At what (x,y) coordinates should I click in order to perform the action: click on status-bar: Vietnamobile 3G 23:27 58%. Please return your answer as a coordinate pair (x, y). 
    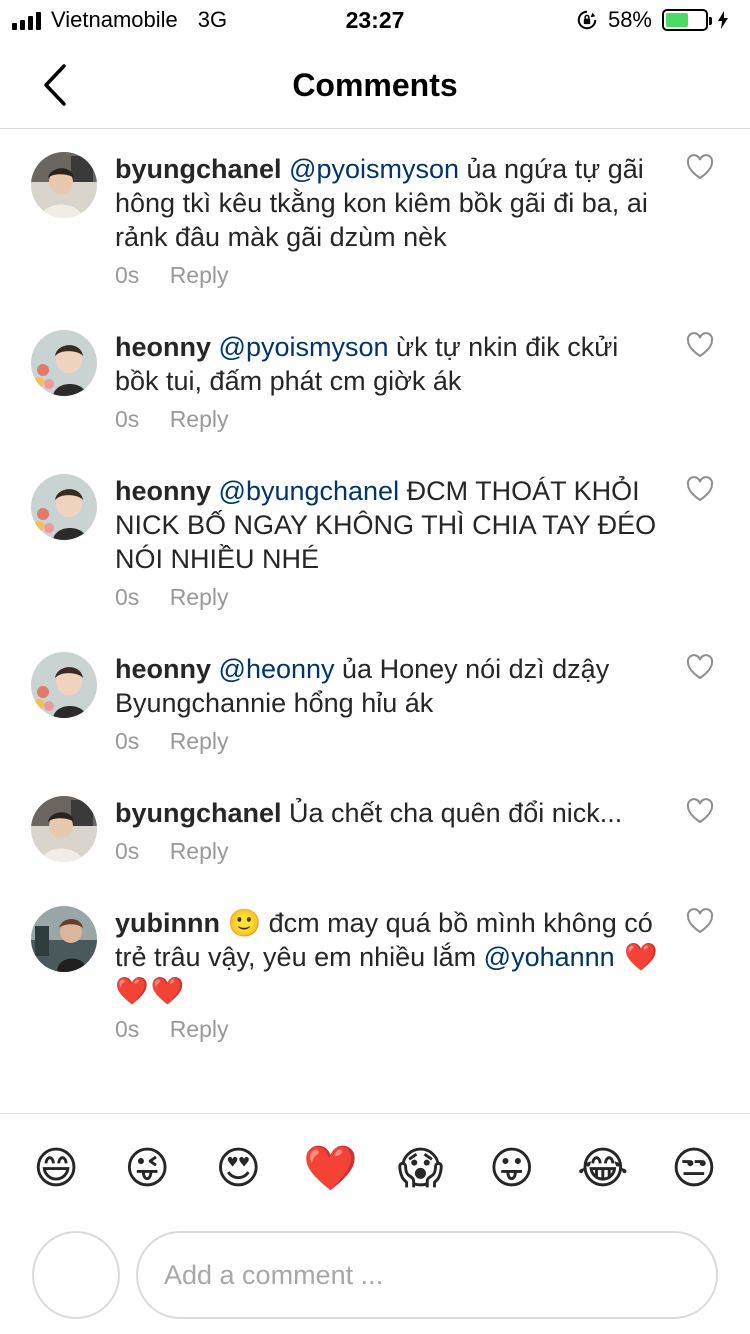
    Looking at the image, I should click on (375, 20).